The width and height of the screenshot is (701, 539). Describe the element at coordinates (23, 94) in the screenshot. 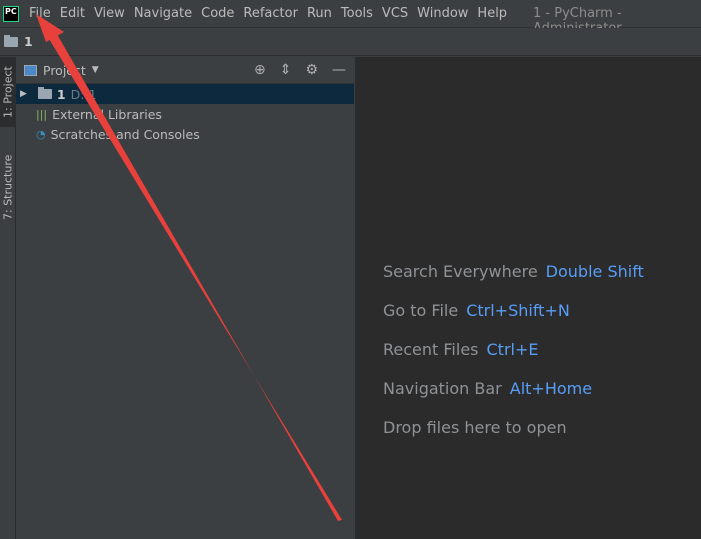

I see `expand-arrow-icon: ▶` at that location.